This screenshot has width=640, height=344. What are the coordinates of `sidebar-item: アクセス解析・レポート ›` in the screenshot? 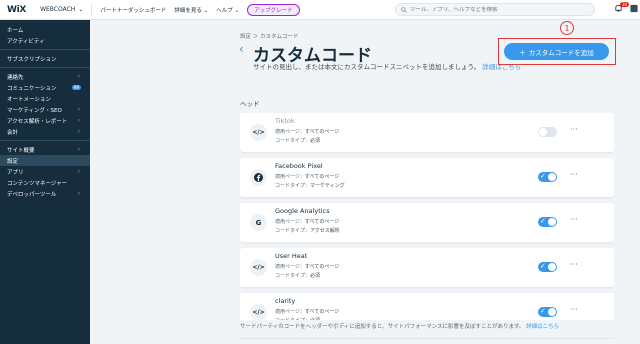 It's located at (45, 120).